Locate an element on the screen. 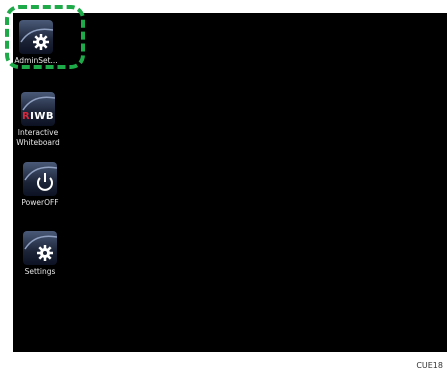 This screenshot has width=447, height=372. riwb-logo-text: RIWB is located at coordinates (38, 116).